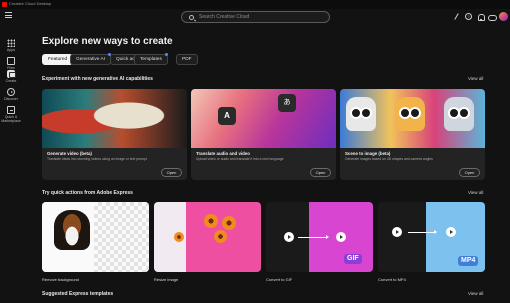 The width and height of the screenshot is (510, 303). I want to click on quick-action-label: Convert to GIF, so click(279, 279).